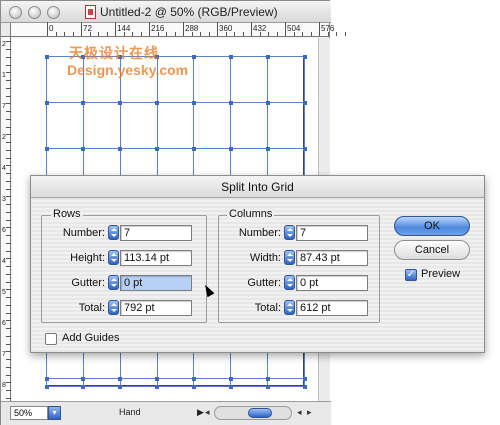 Image resolution: width=500 pixels, height=425 pixels. What do you see at coordinates (130, 412) in the screenshot?
I see `status-tool-label: Hand` at bounding box center [130, 412].